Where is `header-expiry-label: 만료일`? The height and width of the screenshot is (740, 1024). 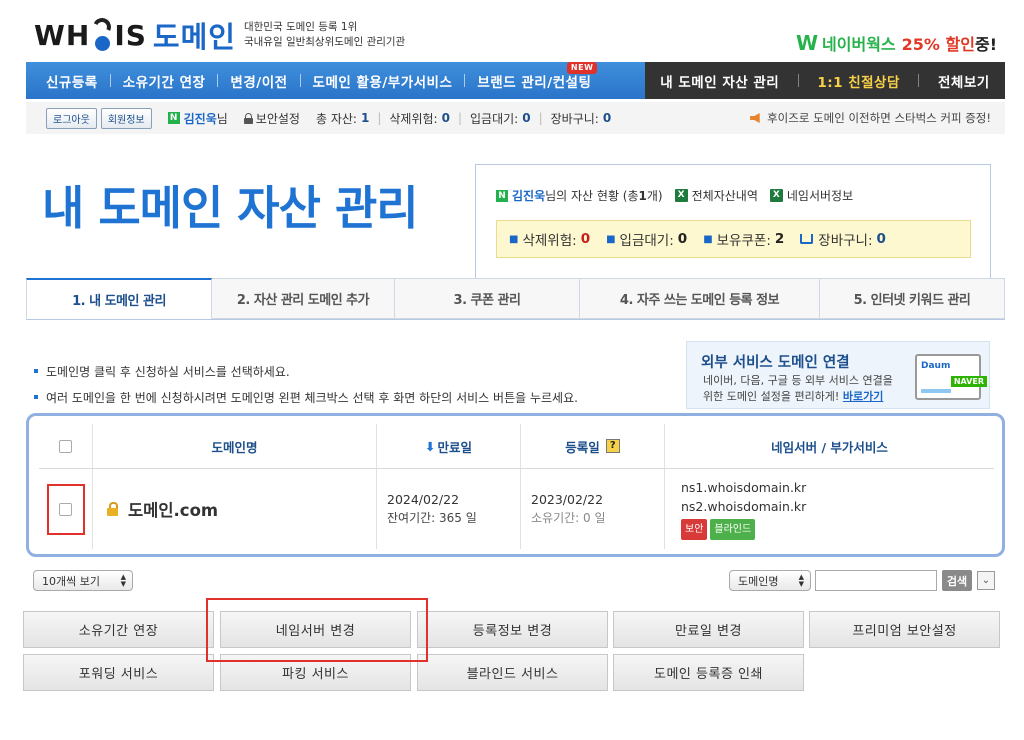 header-expiry-label: 만료일 is located at coordinates (454, 447).